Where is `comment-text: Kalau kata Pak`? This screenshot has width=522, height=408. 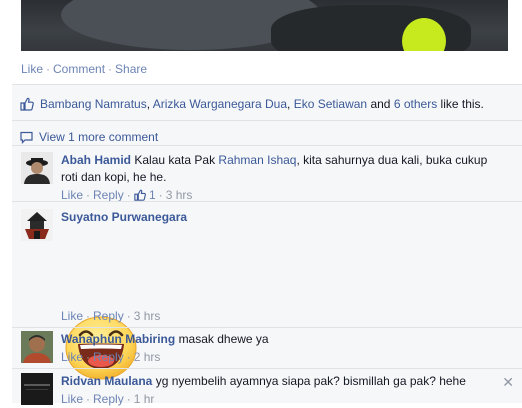
comment-text: Kalau kata Pak is located at coordinates (176, 160).